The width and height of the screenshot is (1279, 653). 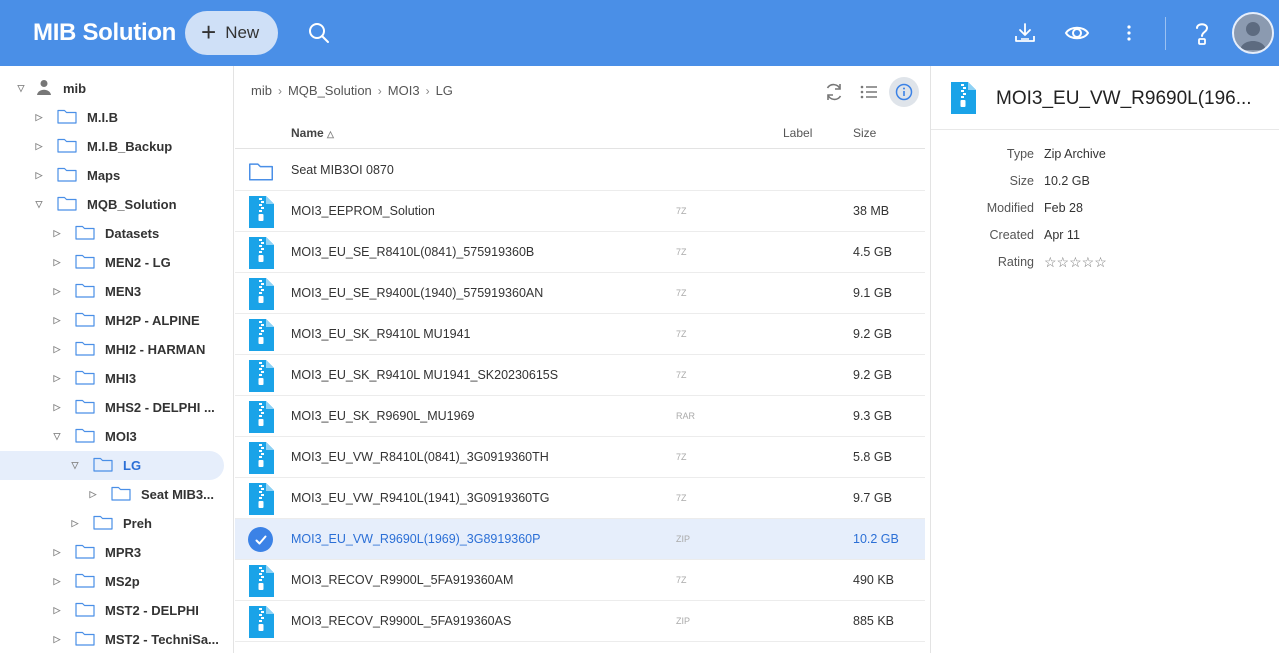 I want to click on search-icon, so click(x=319, y=33).